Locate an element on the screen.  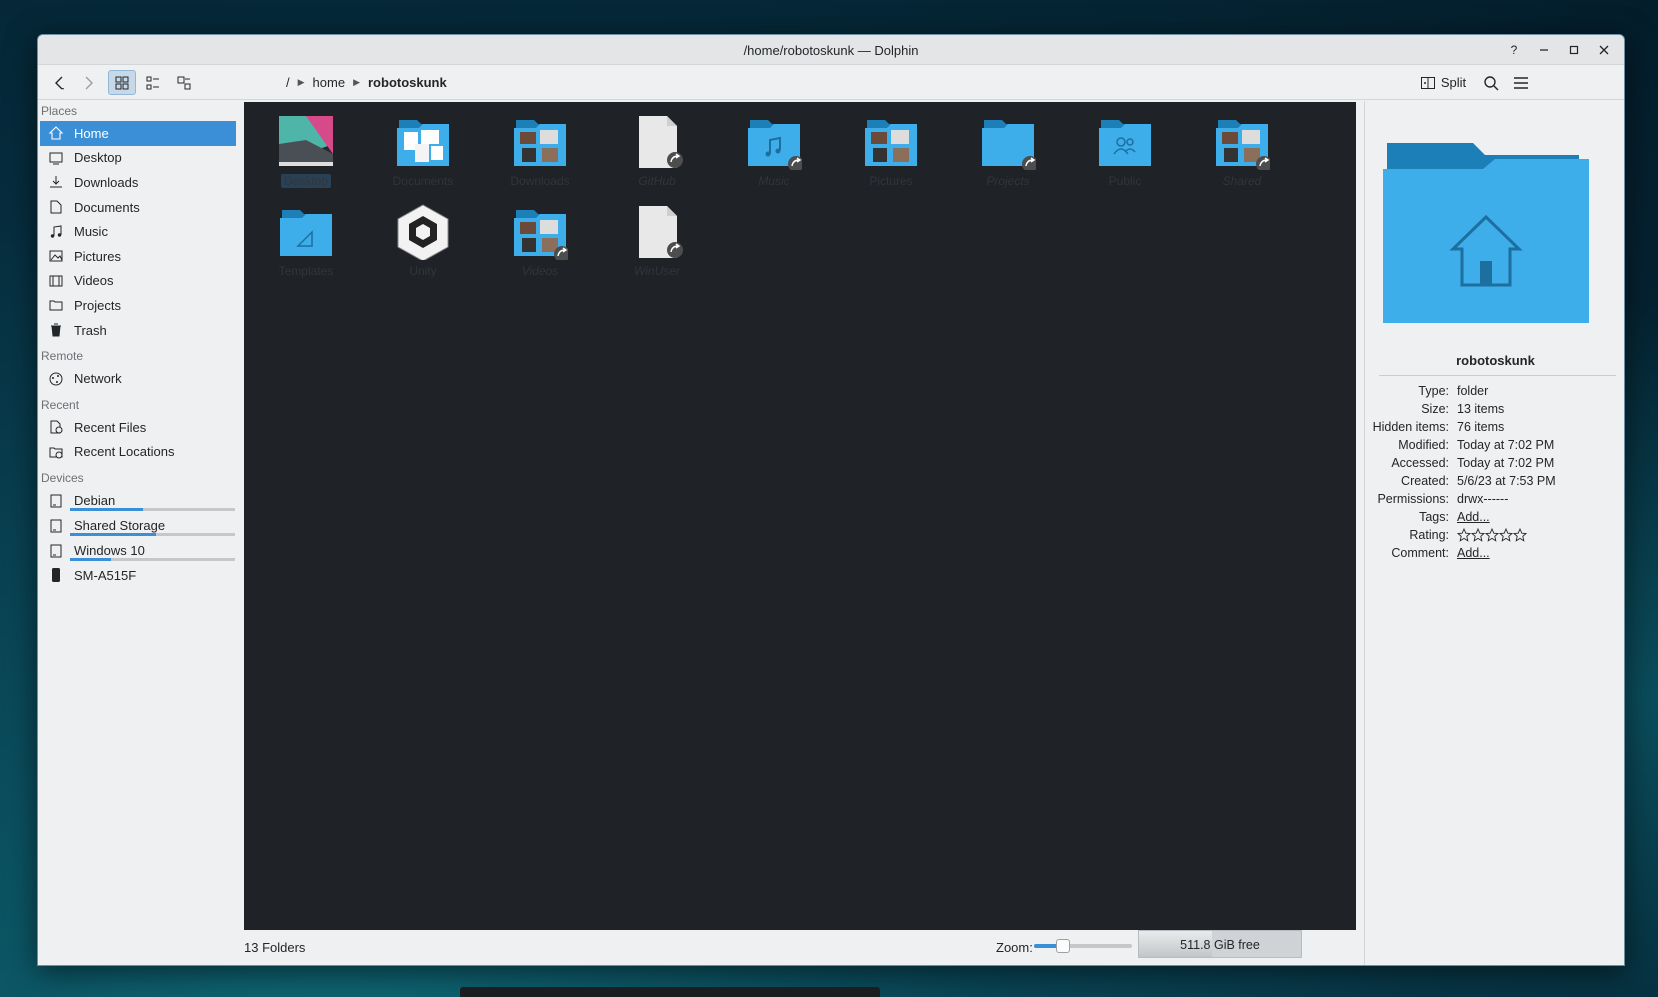
sidebar-item-pictures: Pictures is located at coordinates (138, 256).